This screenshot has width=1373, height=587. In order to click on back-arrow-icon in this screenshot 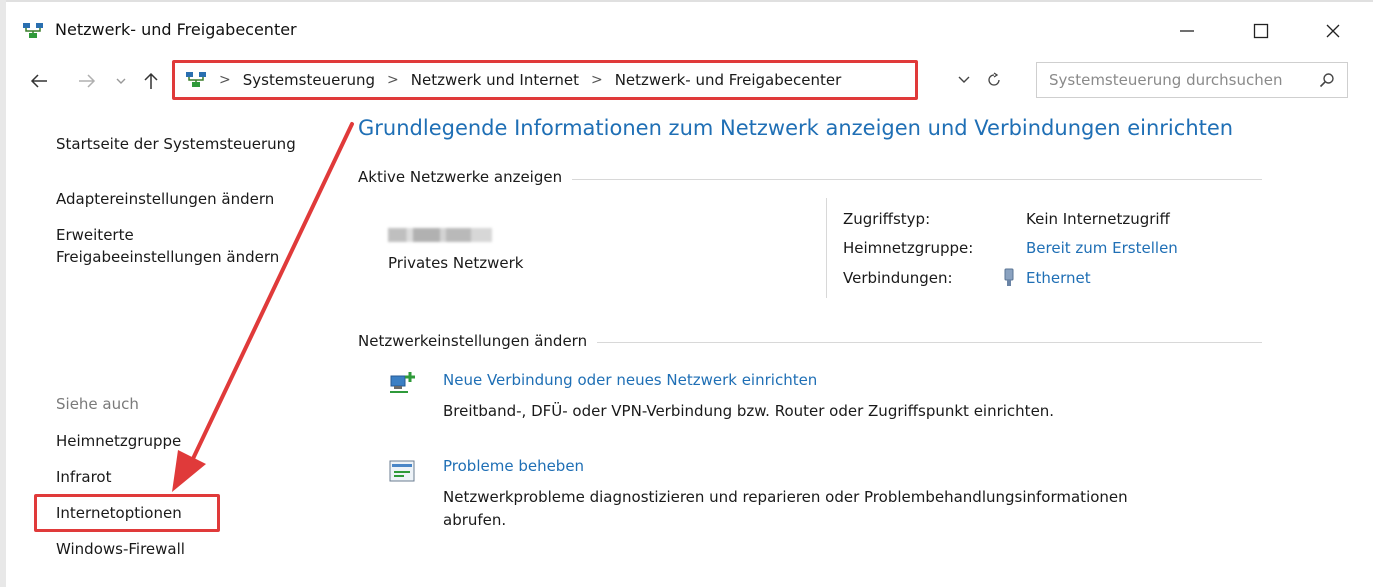, I will do `click(38, 81)`.